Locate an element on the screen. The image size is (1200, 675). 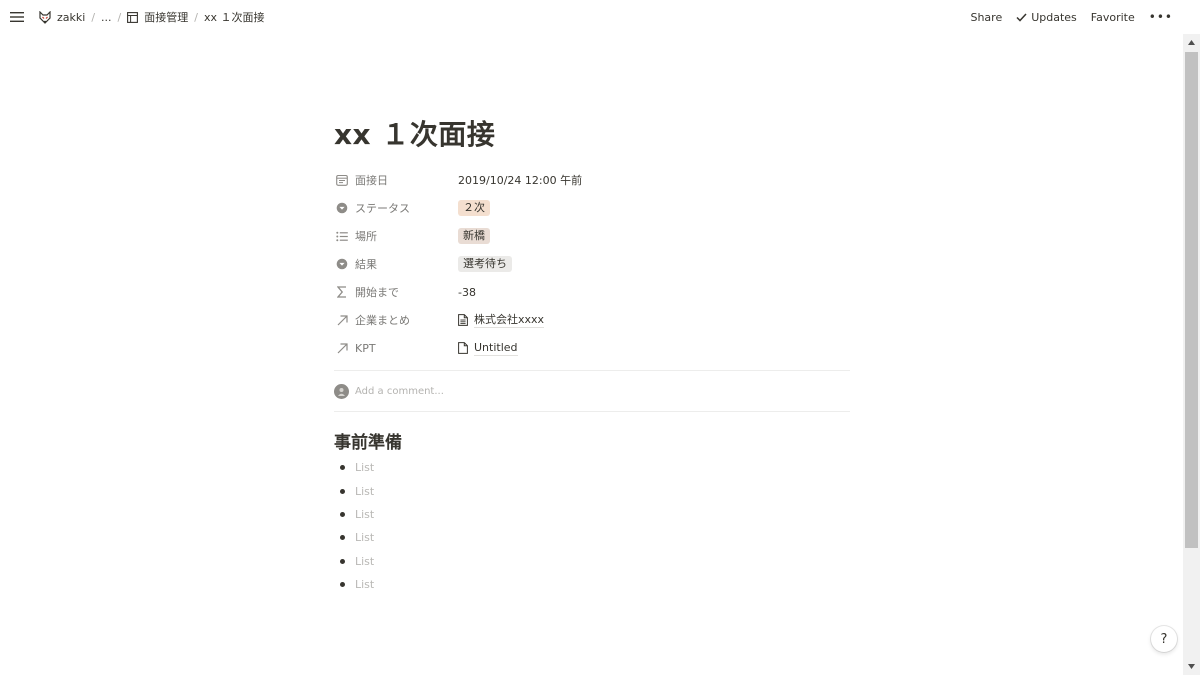
property-name-label: KPT is located at coordinates (365, 348).